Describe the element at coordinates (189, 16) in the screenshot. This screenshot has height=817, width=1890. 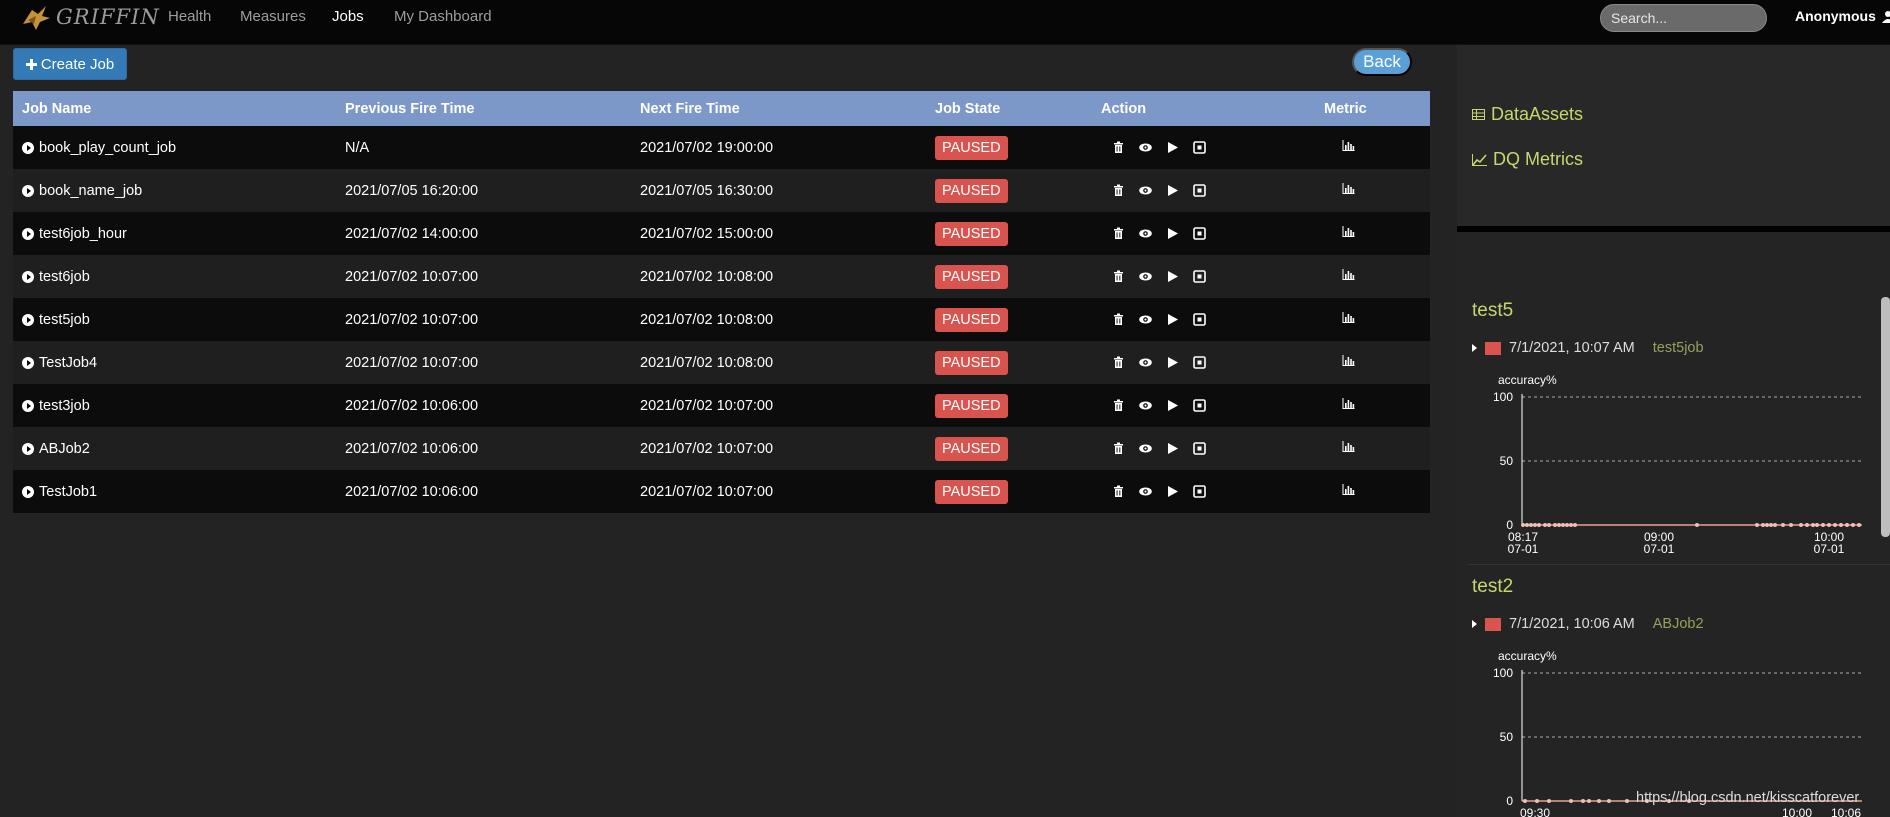
I see `nav-health: Health` at that location.